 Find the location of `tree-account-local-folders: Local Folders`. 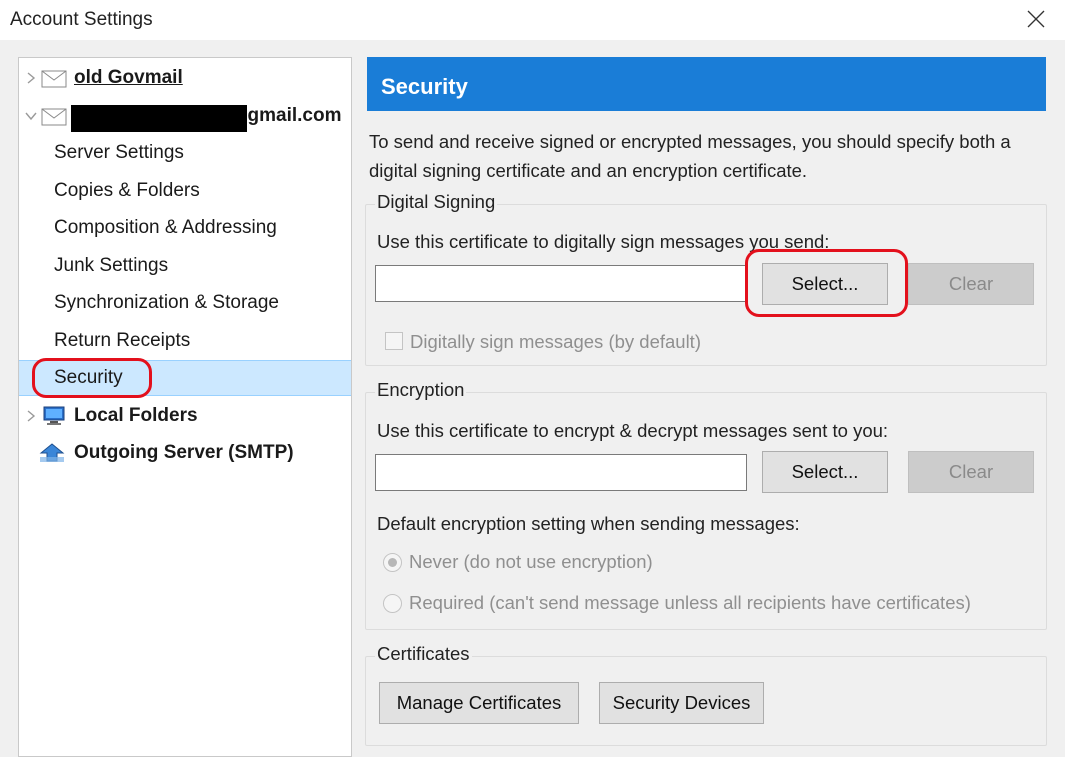

tree-account-local-folders: Local Folders is located at coordinates (185, 416).